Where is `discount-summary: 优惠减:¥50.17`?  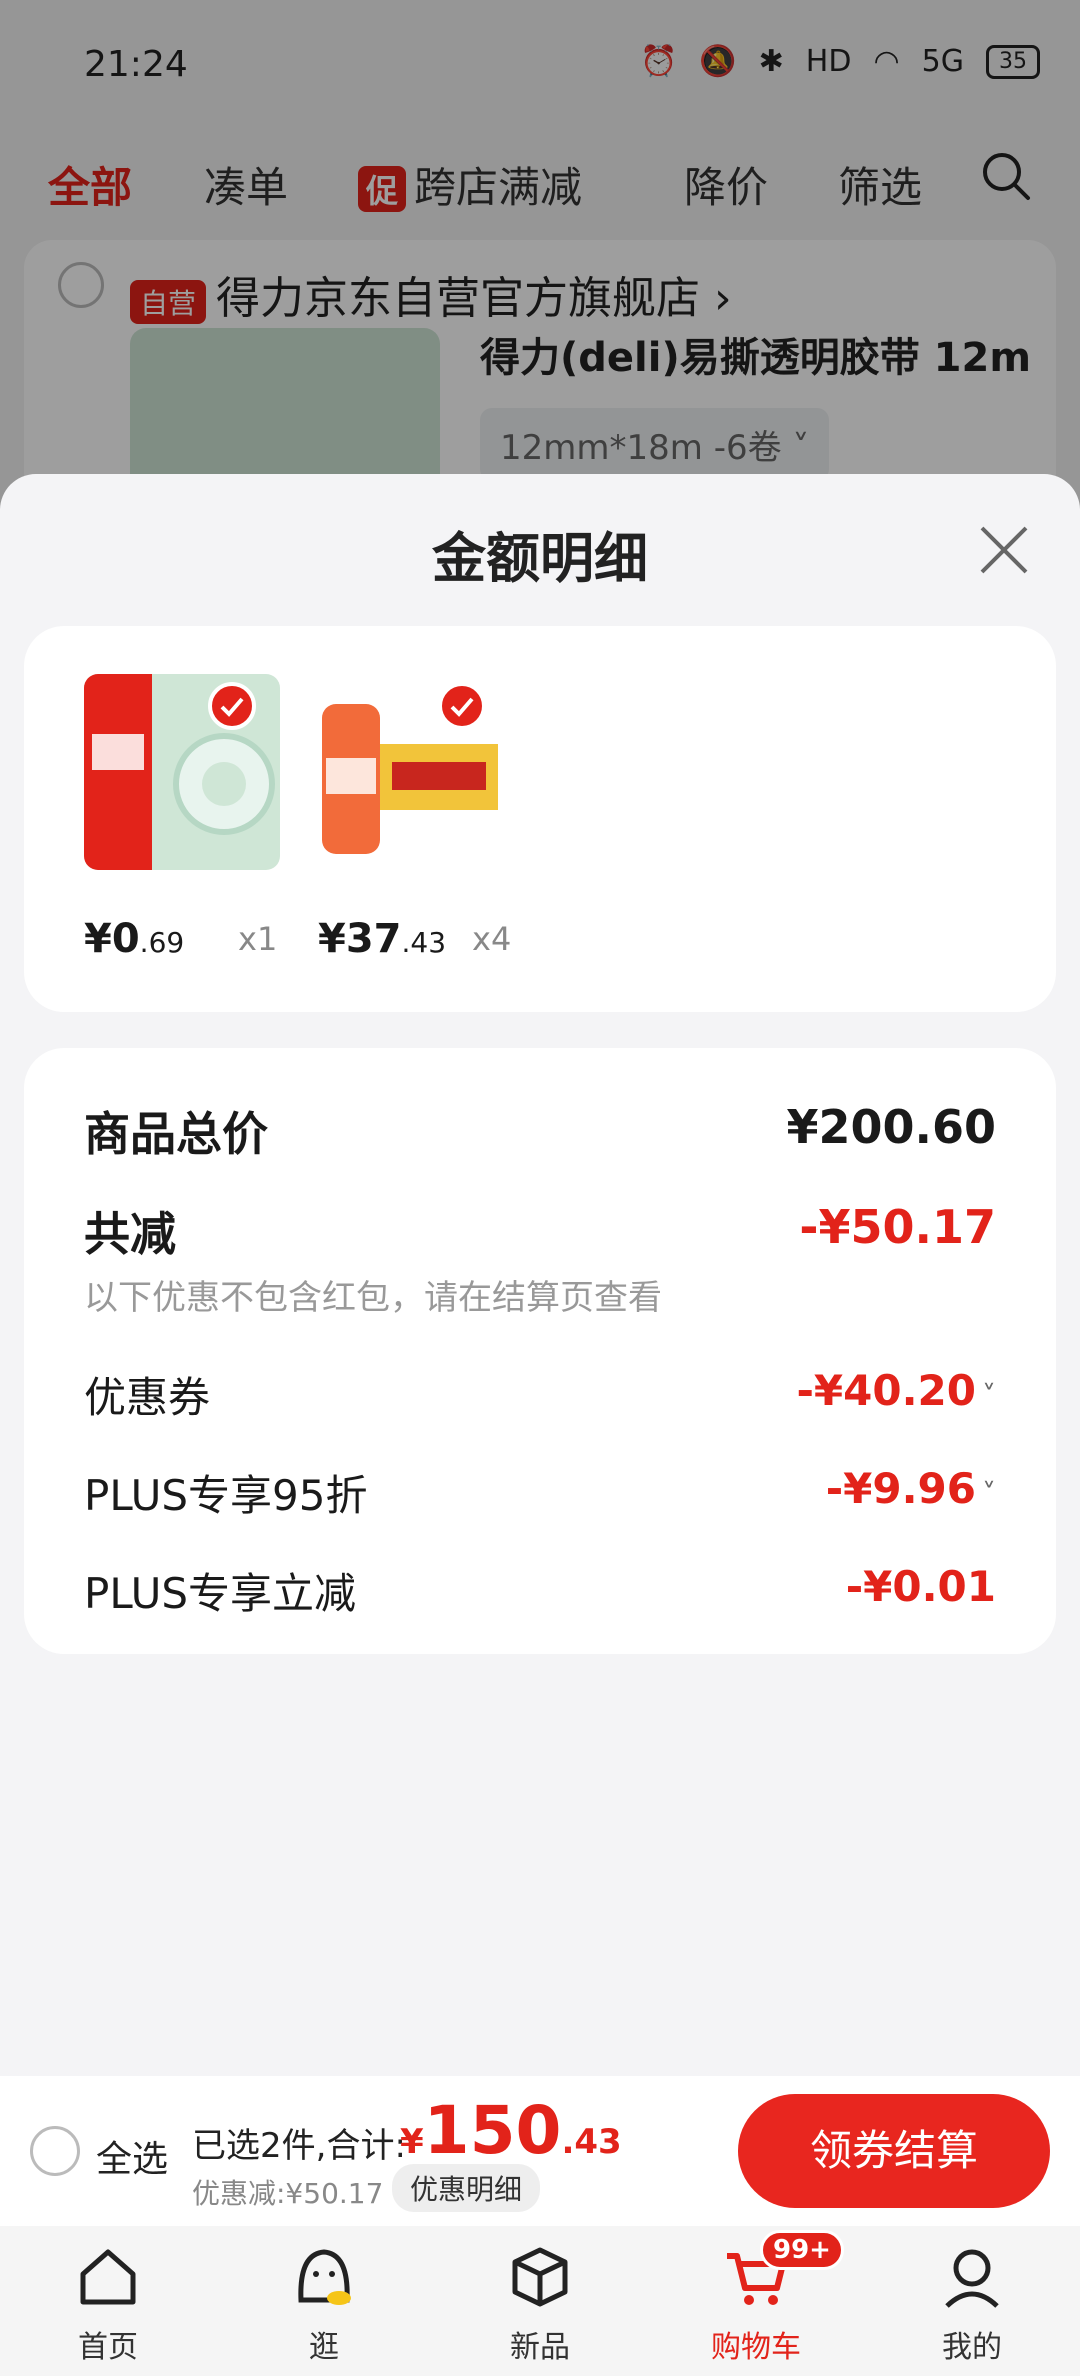 discount-summary: 优惠减:¥50.17 is located at coordinates (288, 2193).